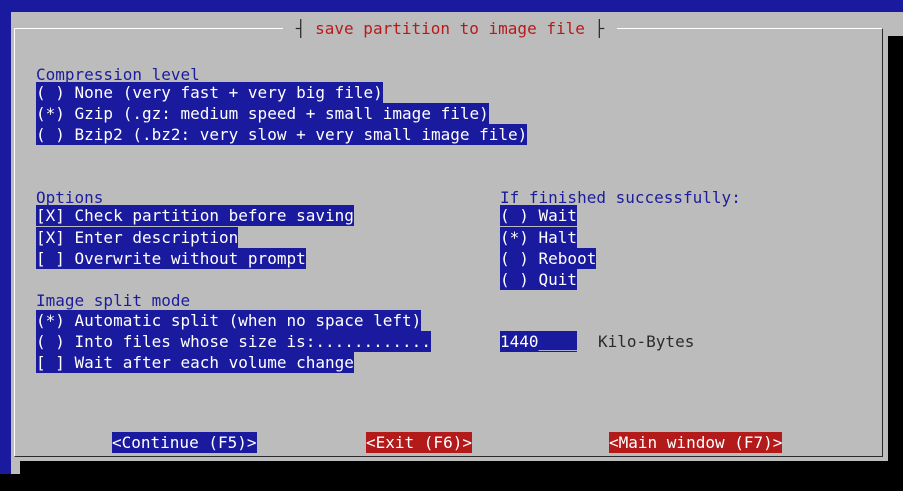  Describe the element at coordinates (539, 279) in the screenshot. I see `finished-quit: ( ) Quit` at that location.